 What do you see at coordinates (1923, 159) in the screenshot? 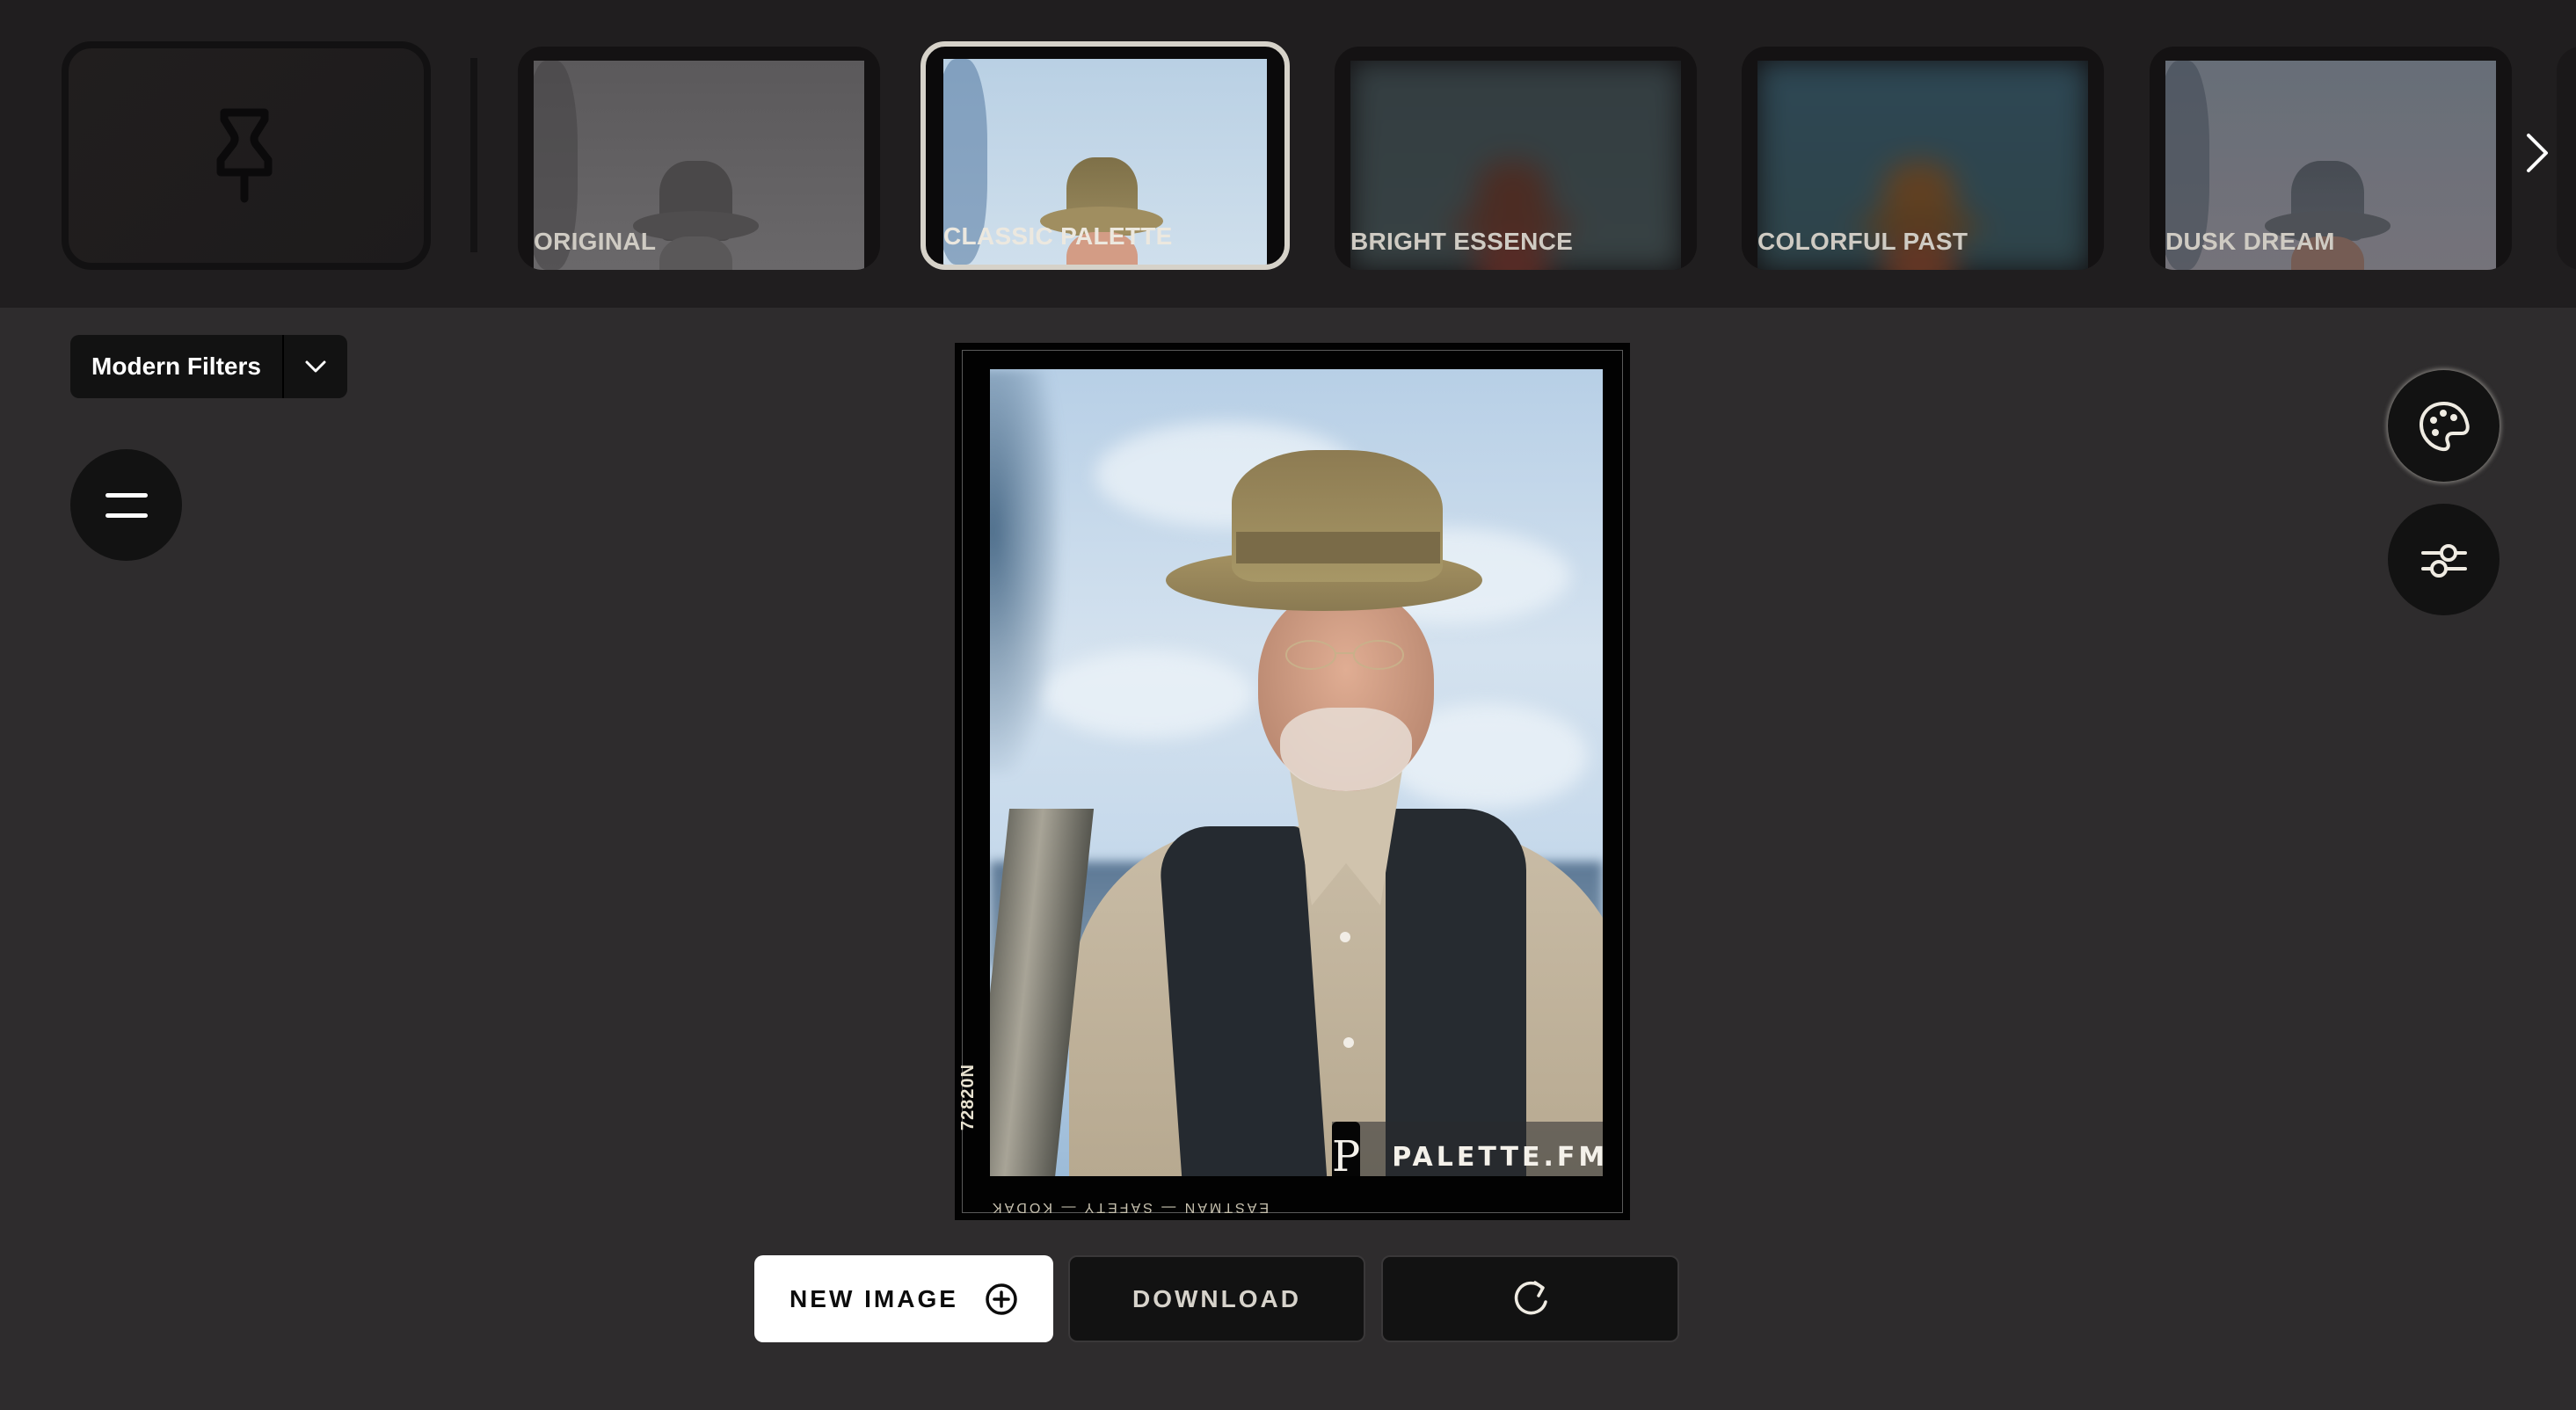
I see `filter-card-colorful-past: COLORFUL PAST` at bounding box center [1923, 159].